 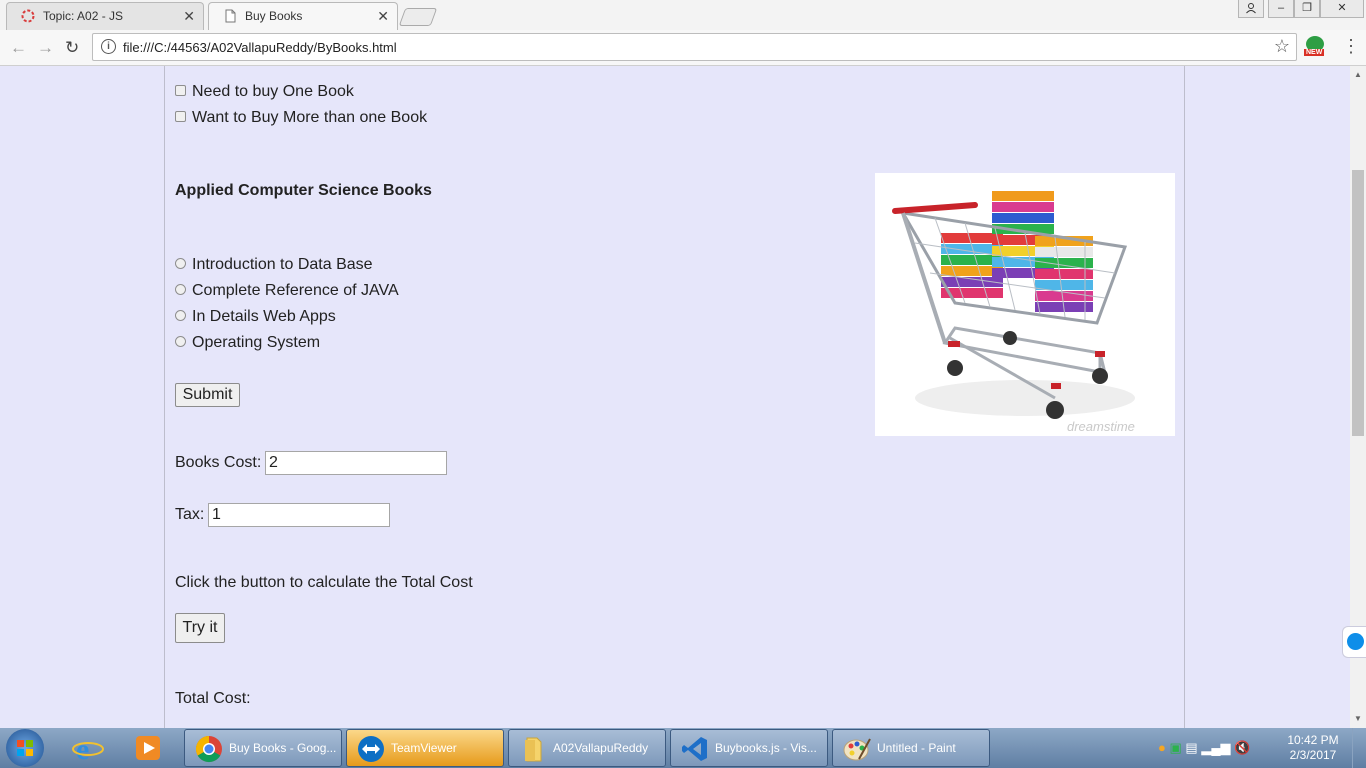 I want to click on profile-icon, so click(x=1251, y=9).